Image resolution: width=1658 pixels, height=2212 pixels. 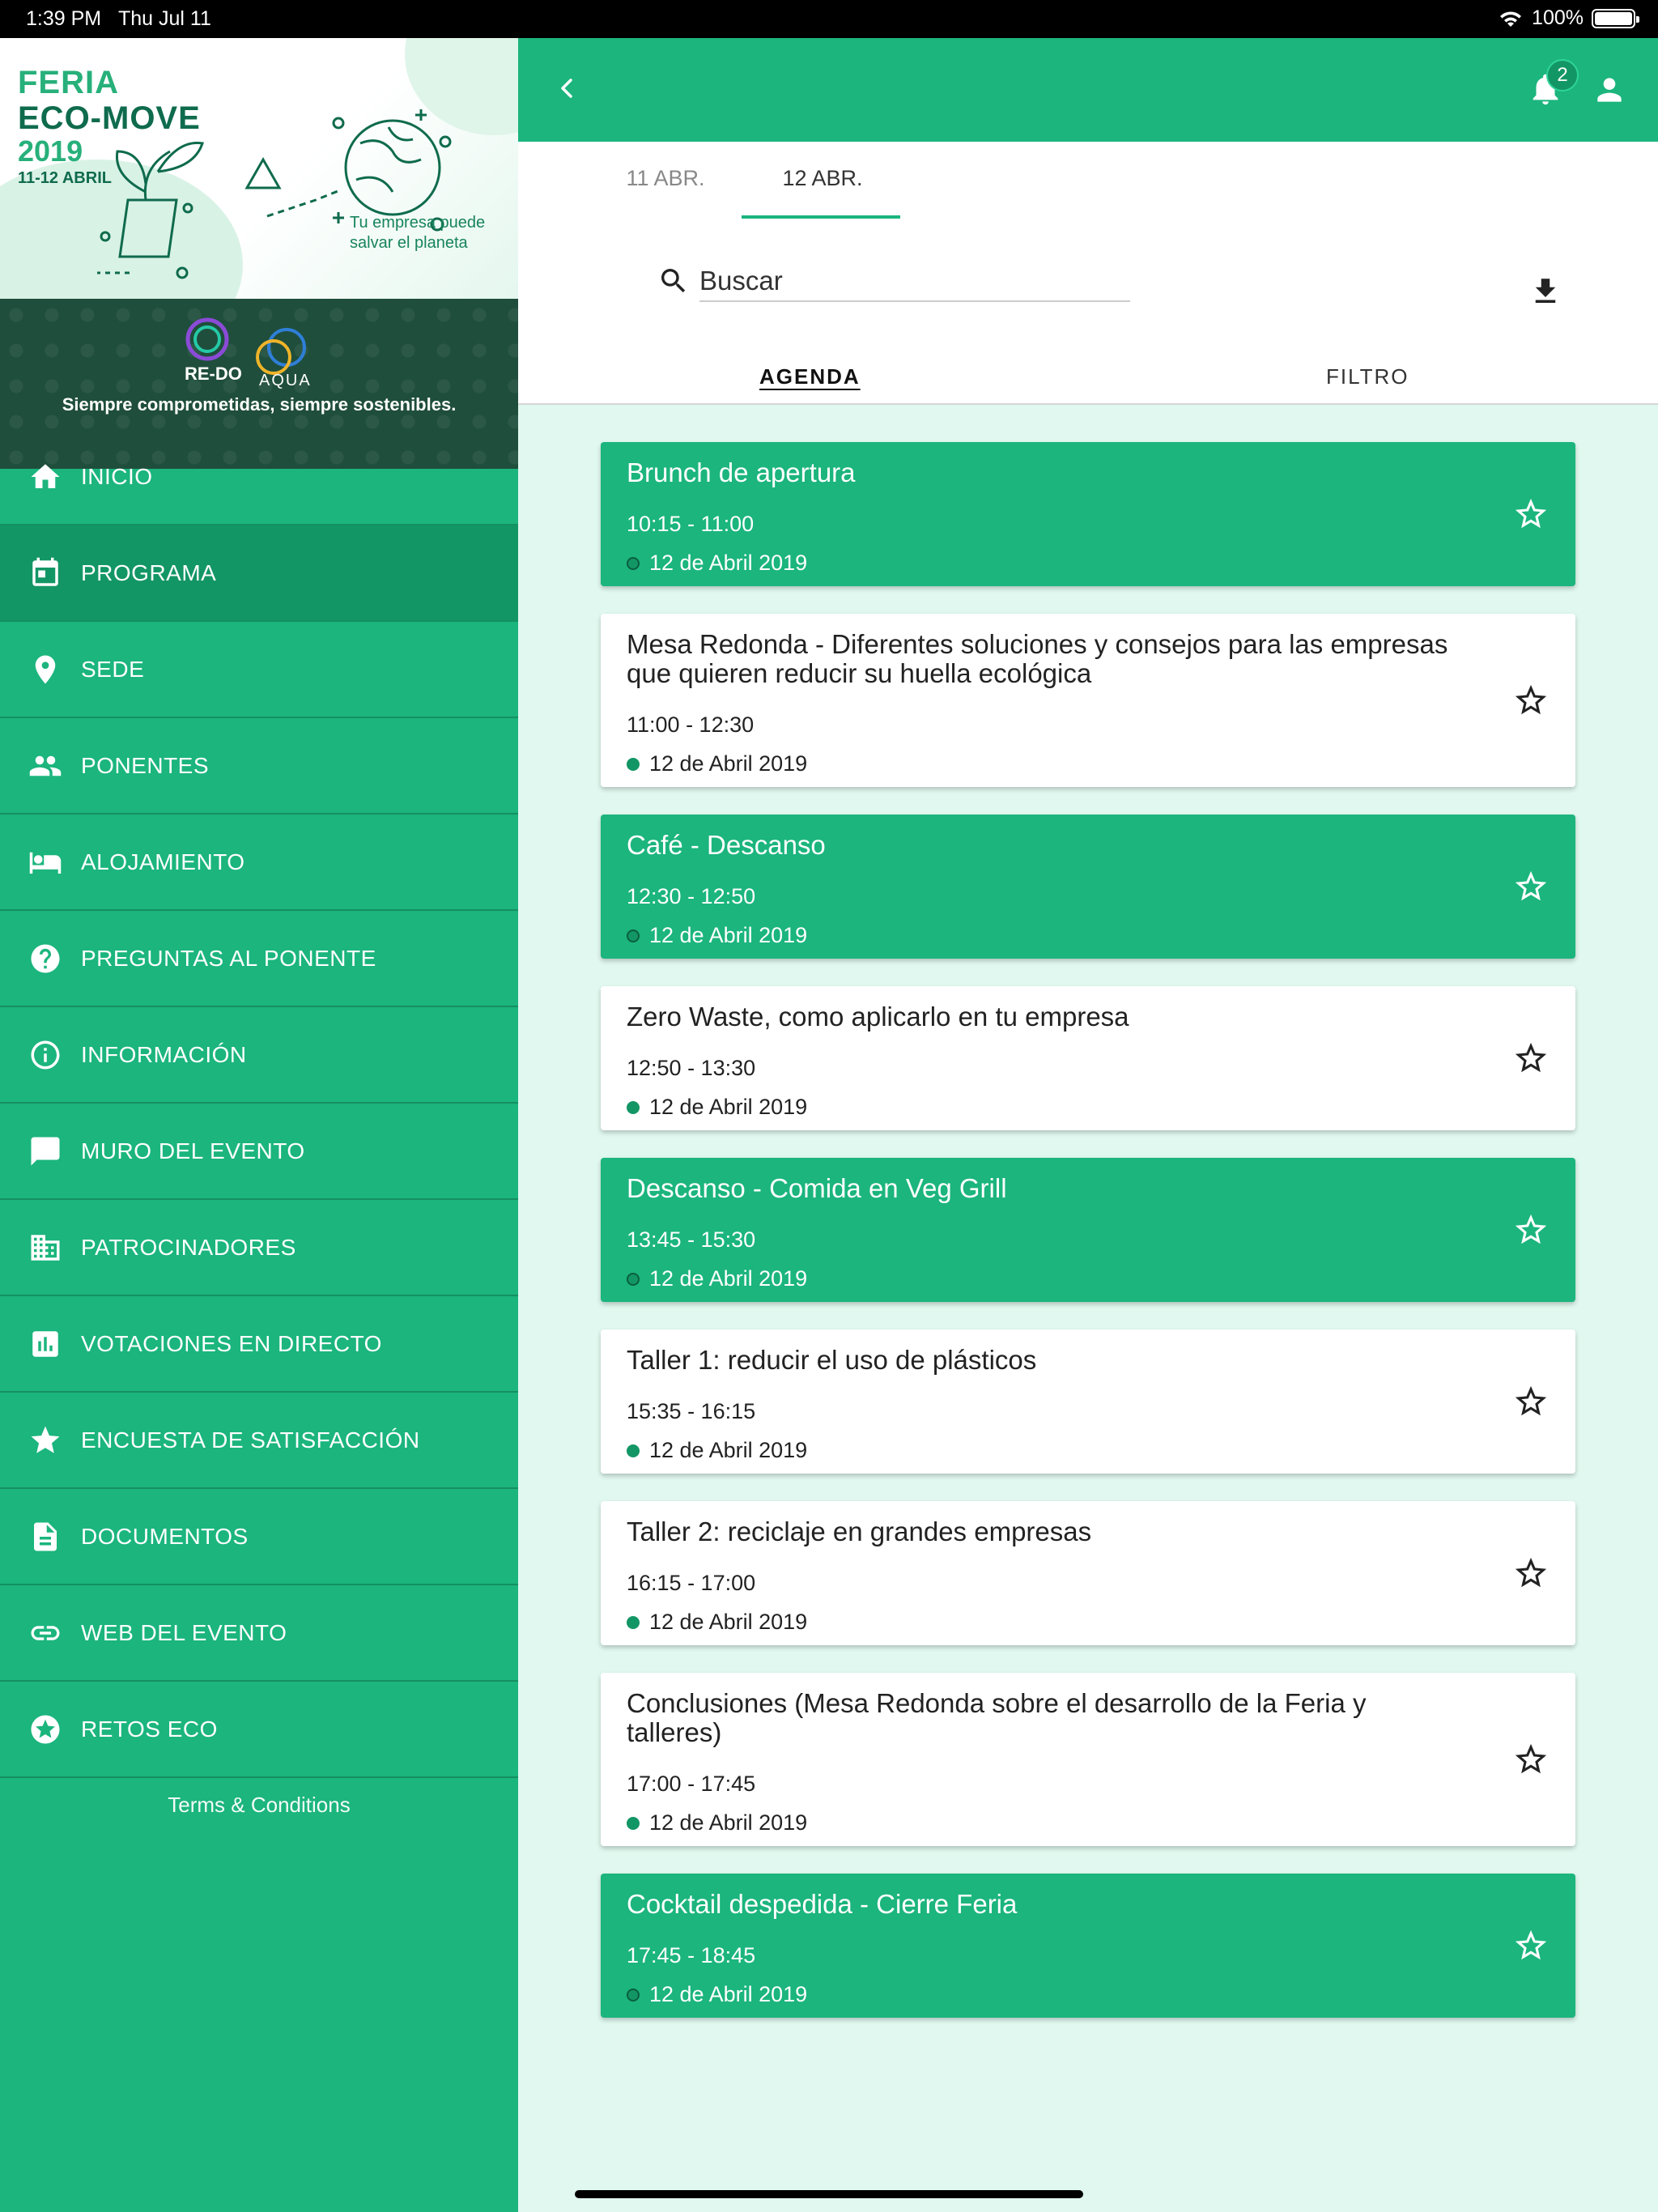 What do you see at coordinates (45, 1248) in the screenshot?
I see `building-icon` at bounding box center [45, 1248].